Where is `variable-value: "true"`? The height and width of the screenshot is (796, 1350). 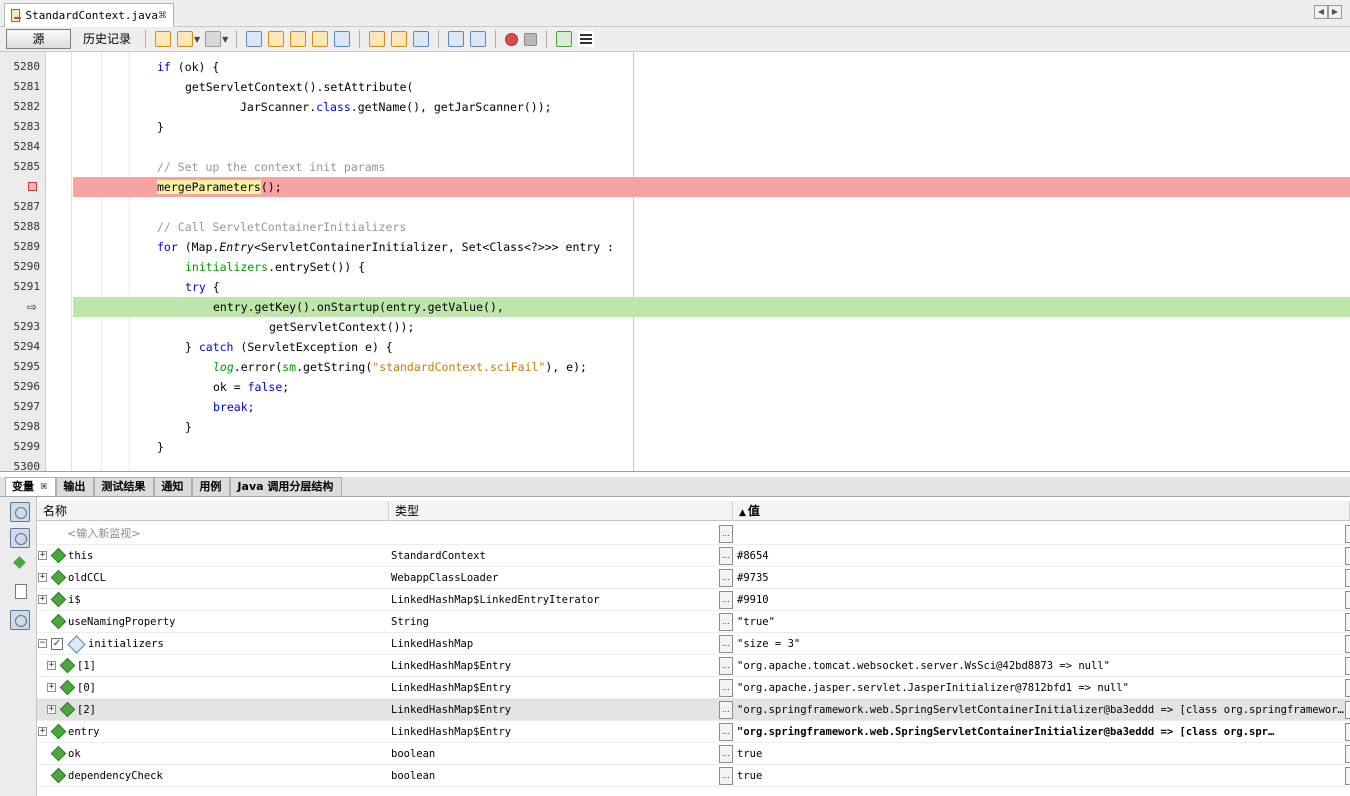
variable-value: "true" is located at coordinates (1041, 622).